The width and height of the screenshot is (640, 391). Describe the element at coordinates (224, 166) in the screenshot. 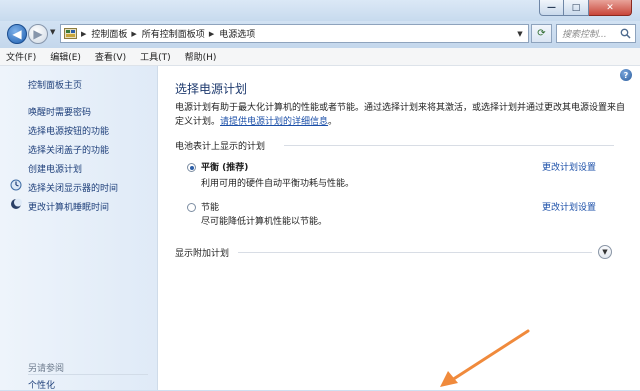

I see `plan-balanced-name: 平衡 (推荐)` at that location.